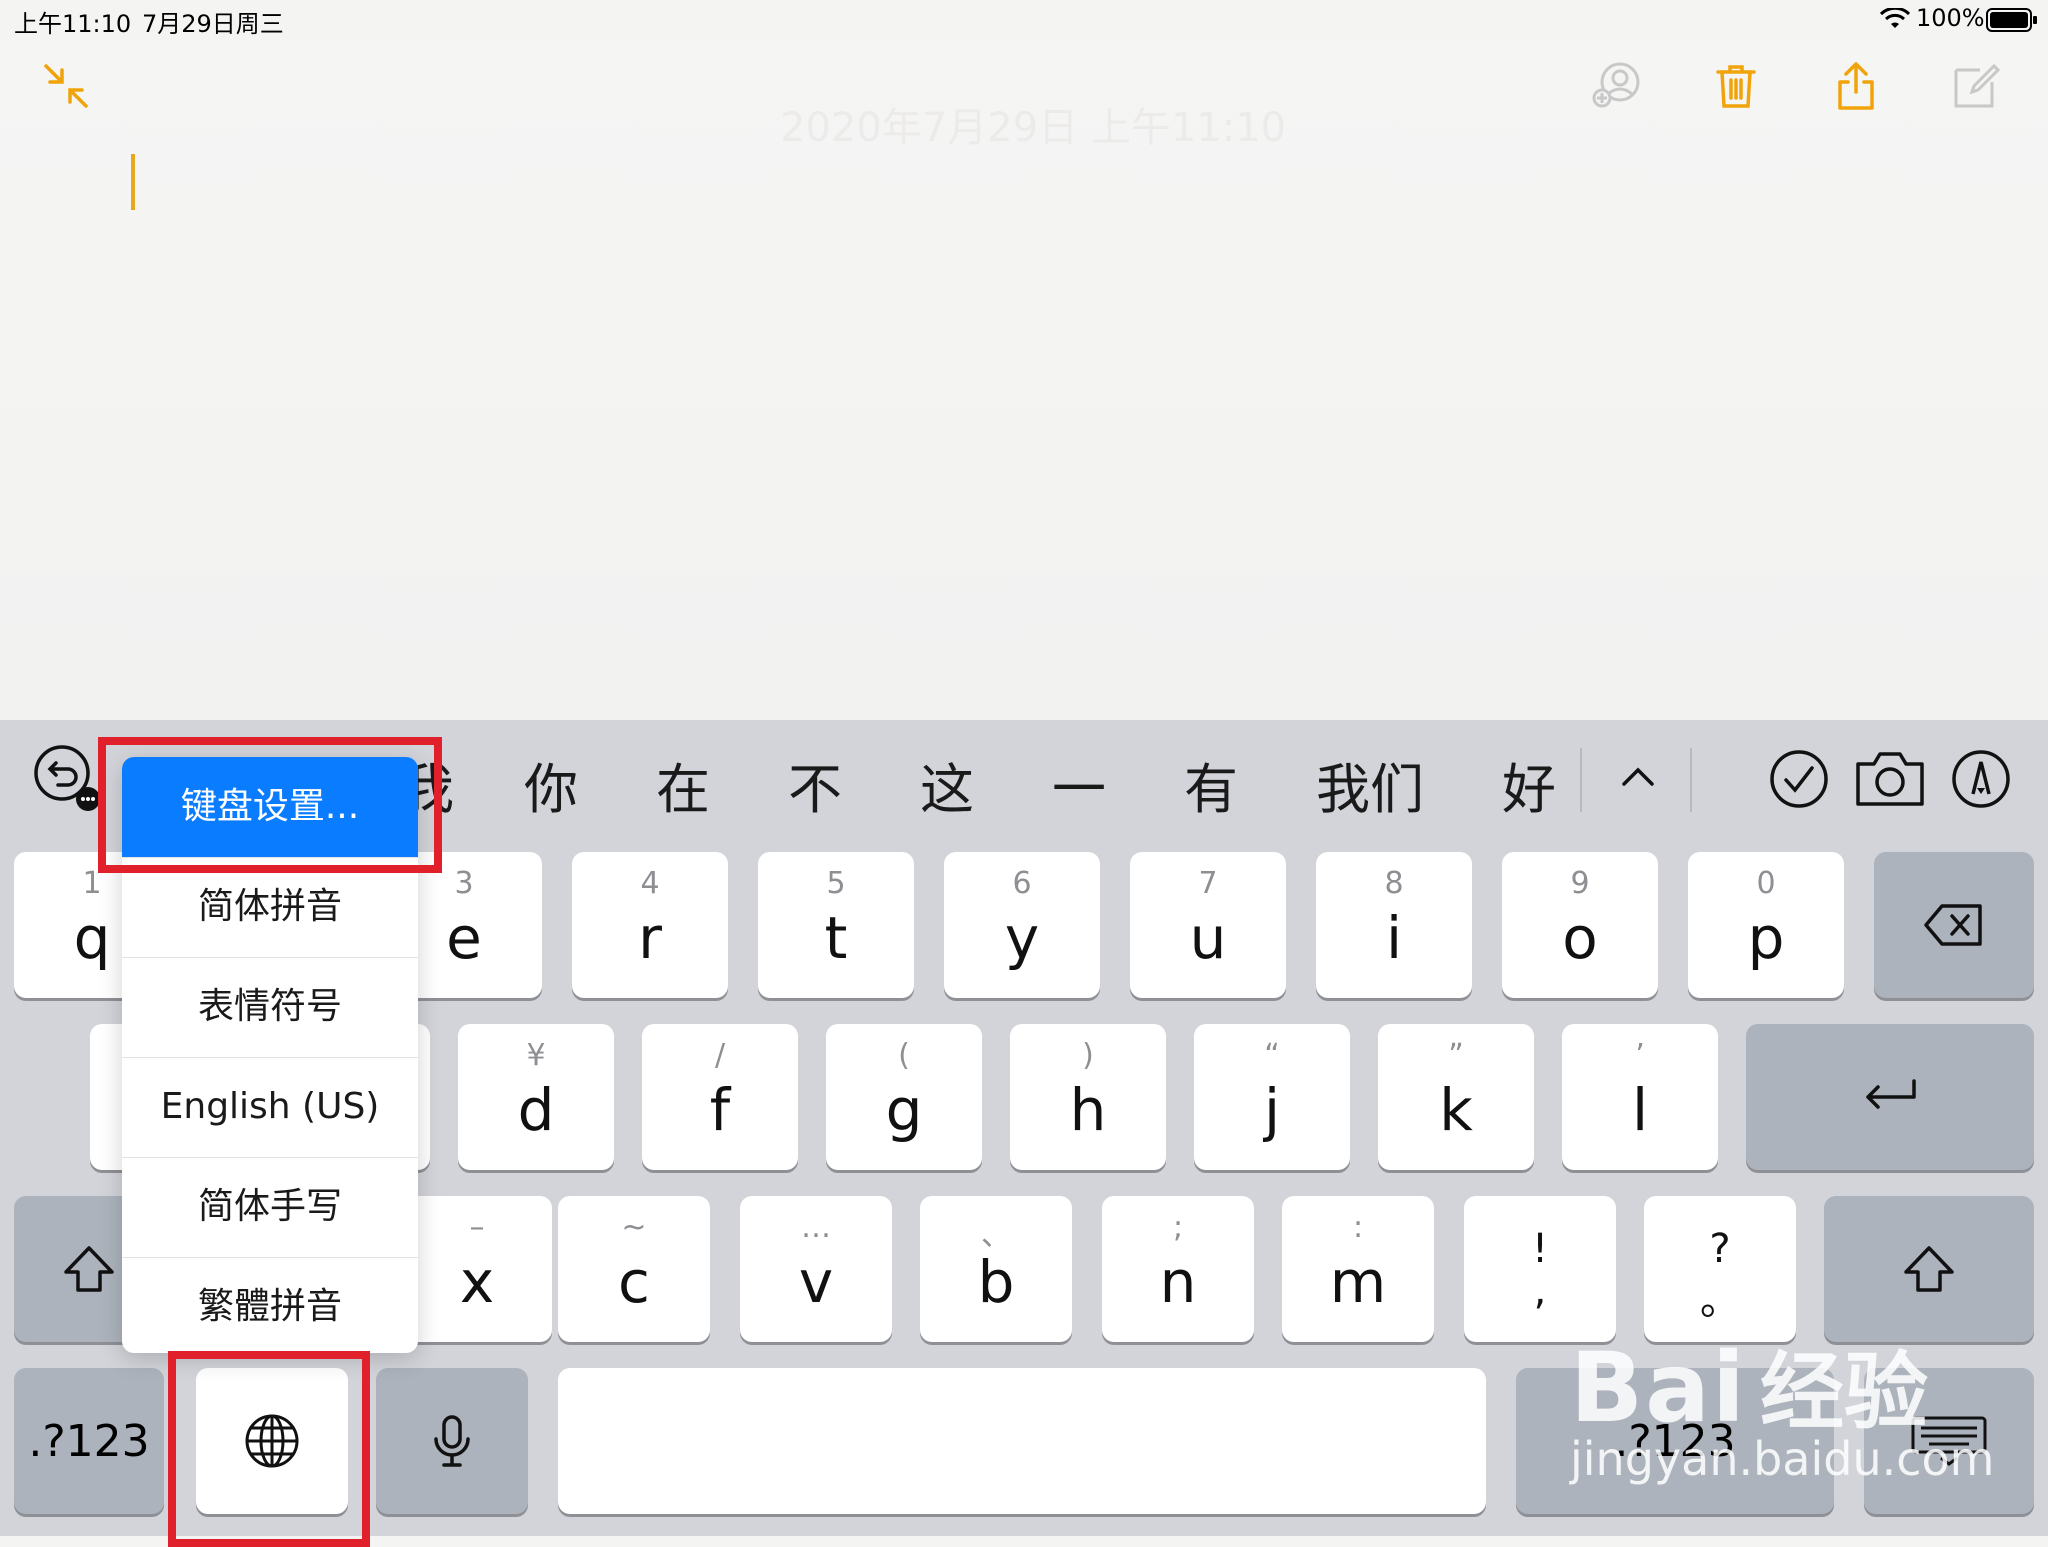  I want to click on key-f: / f, so click(720, 1097).